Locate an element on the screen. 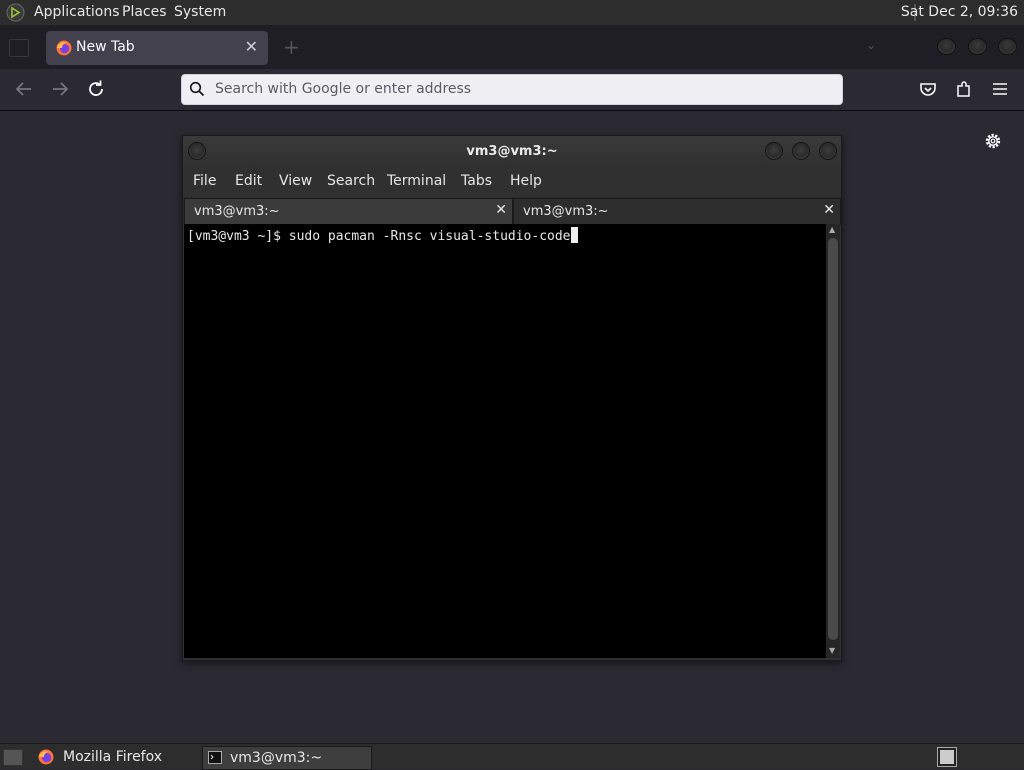  firefox-tab-strip: New Tab ✕ + ⌄ is located at coordinates (512, 47).